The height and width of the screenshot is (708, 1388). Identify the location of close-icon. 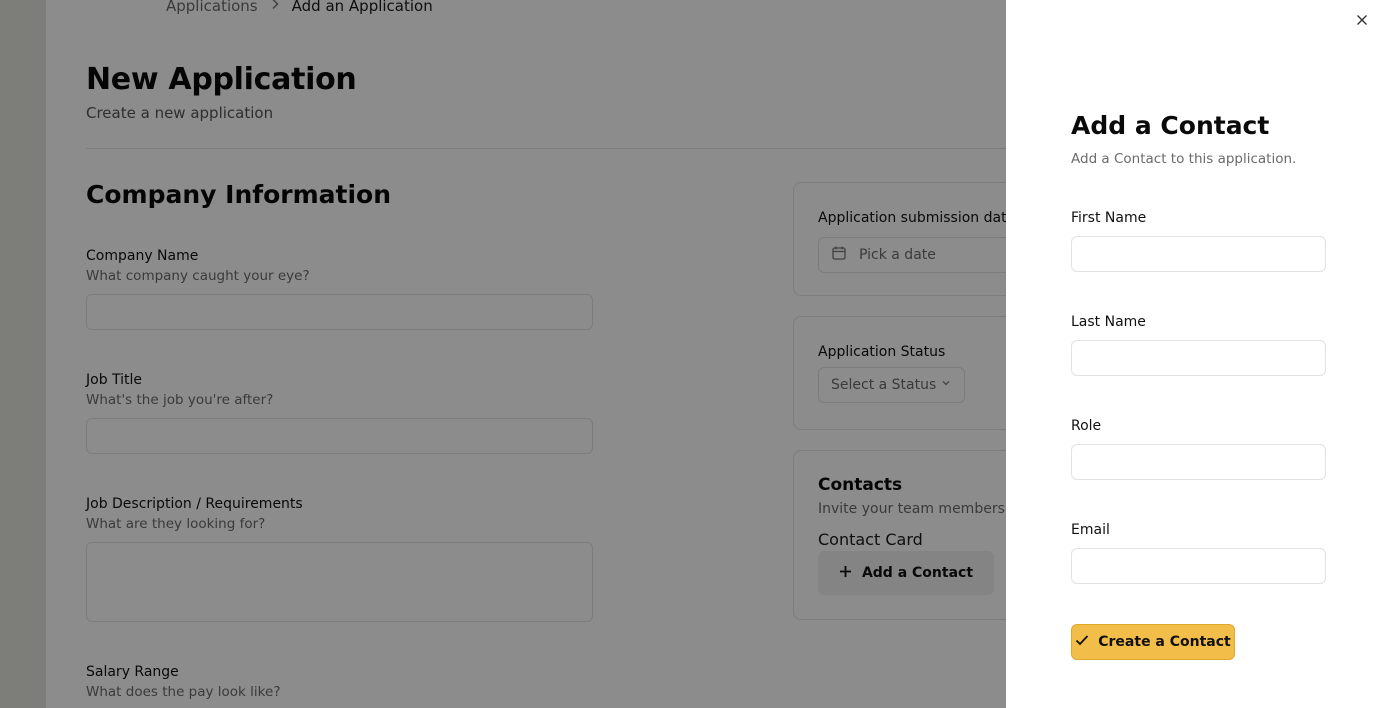
(1362, 20).